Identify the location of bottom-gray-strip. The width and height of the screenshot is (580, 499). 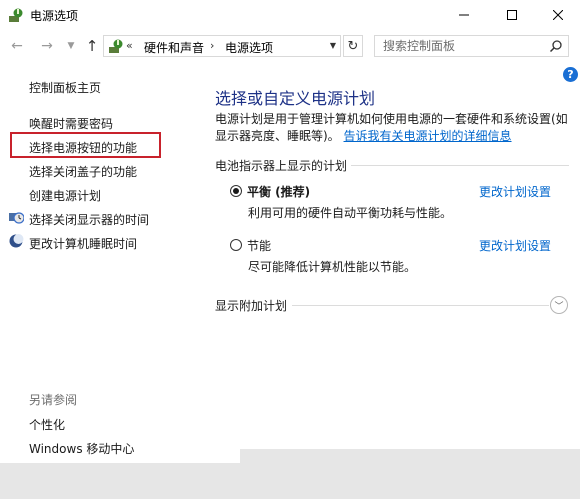
(290, 481).